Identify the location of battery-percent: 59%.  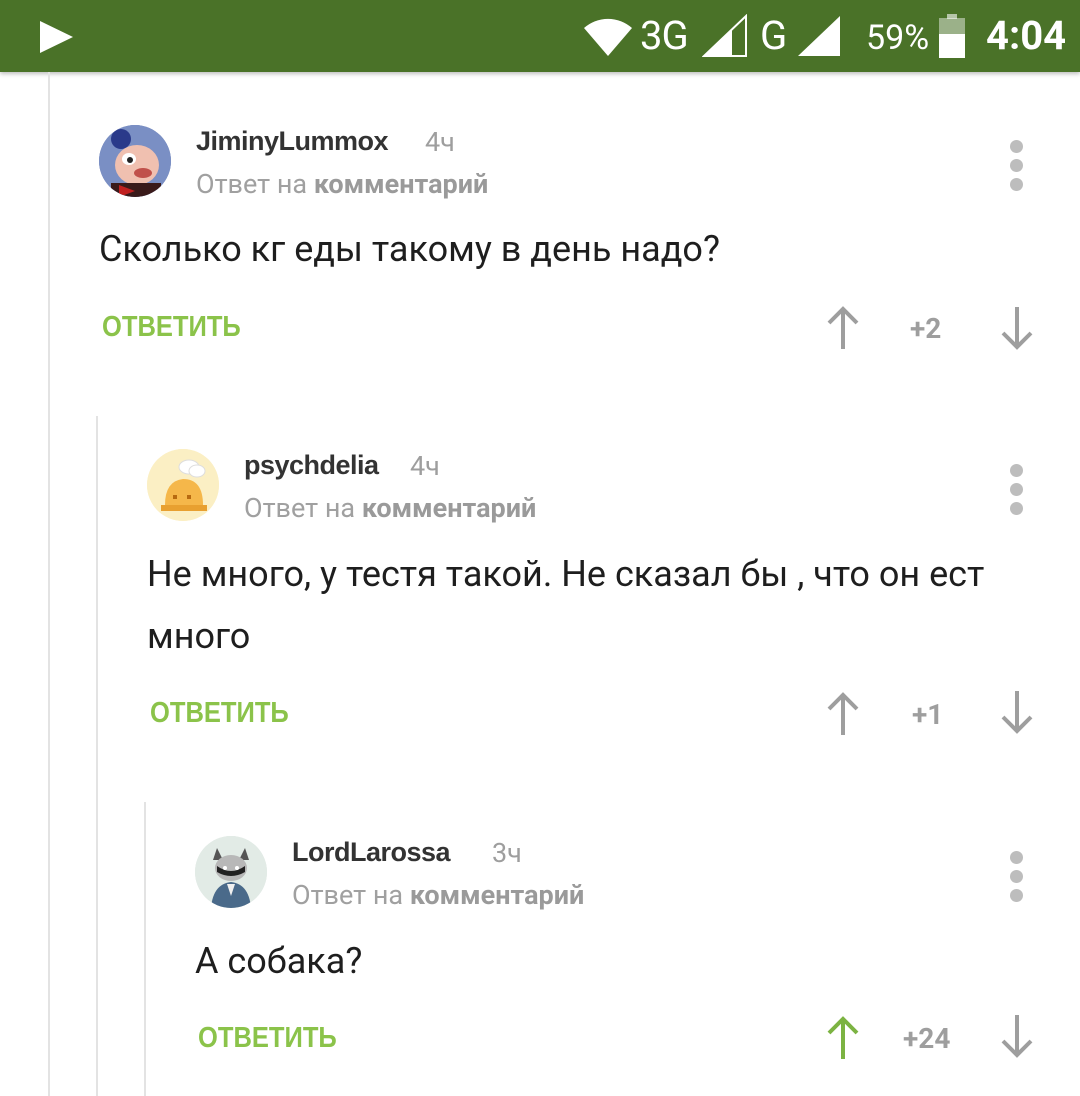
(898, 38).